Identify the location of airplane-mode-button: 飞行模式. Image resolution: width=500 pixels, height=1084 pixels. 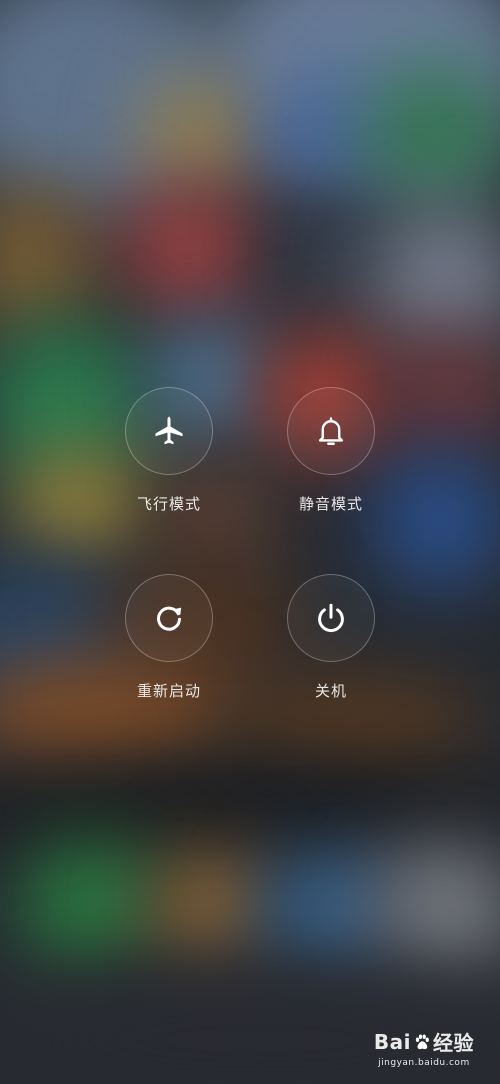
(169, 450).